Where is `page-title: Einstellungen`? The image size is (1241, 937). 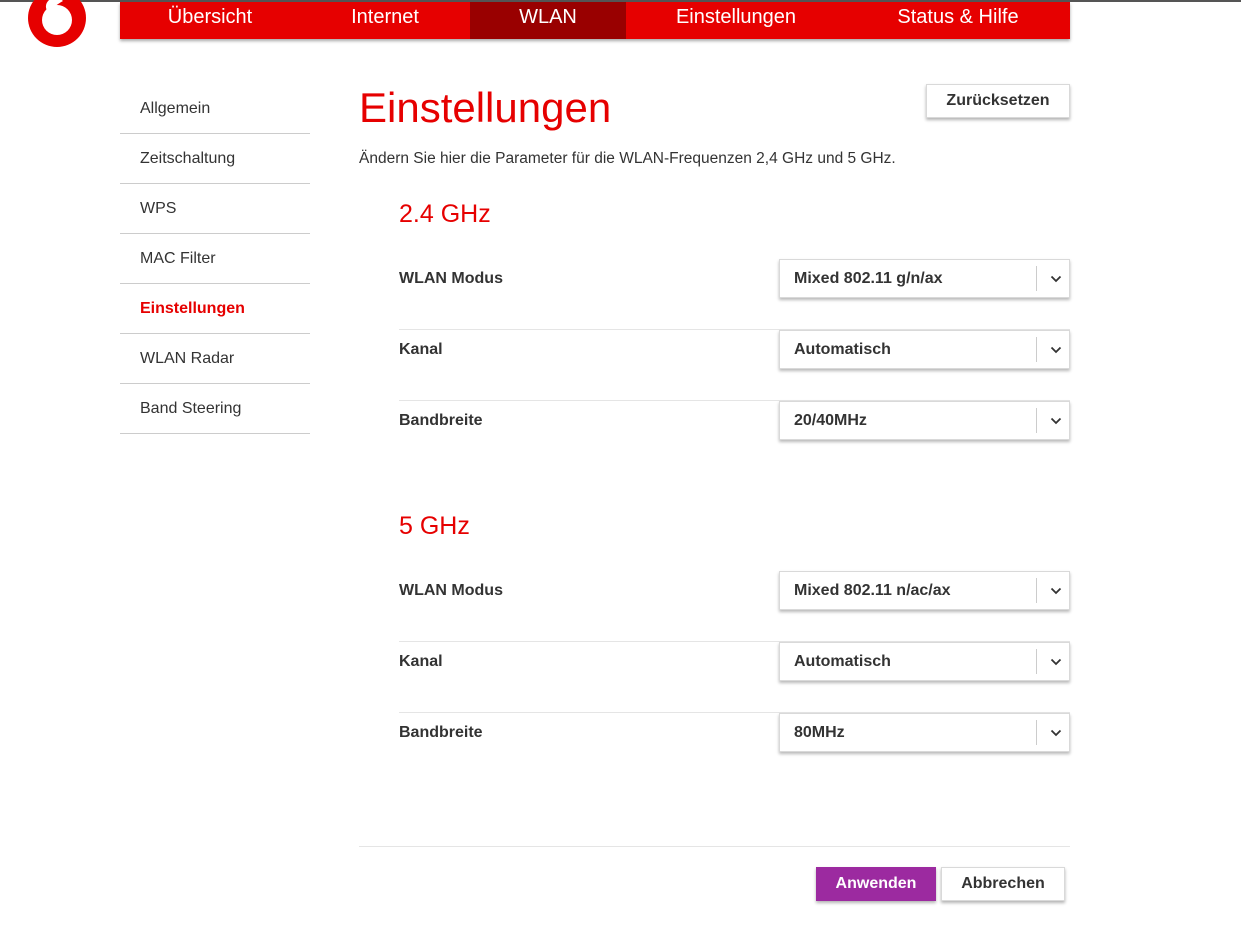
page-title: Einstellungen is located at coordinates (485, 107).